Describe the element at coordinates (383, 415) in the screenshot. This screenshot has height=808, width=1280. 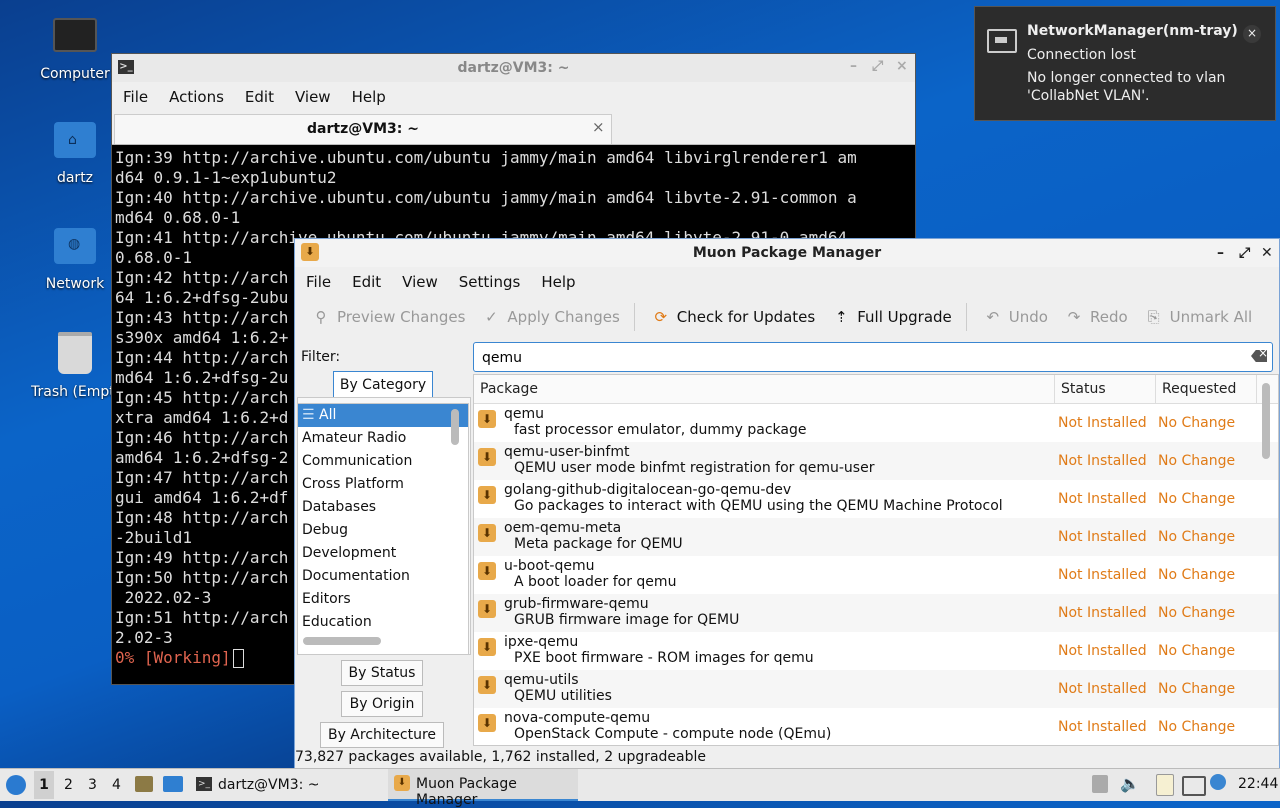
I see `category-item: ☰ All` at that location.